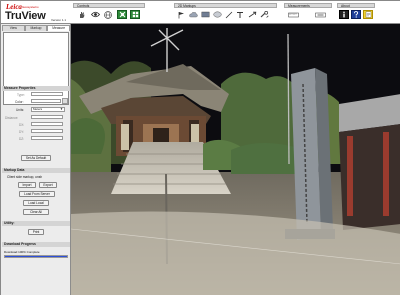  What do you see at coordinates (181, 14) in the screenshot?
I see `flag-icon` at bounding box center [181, 14].